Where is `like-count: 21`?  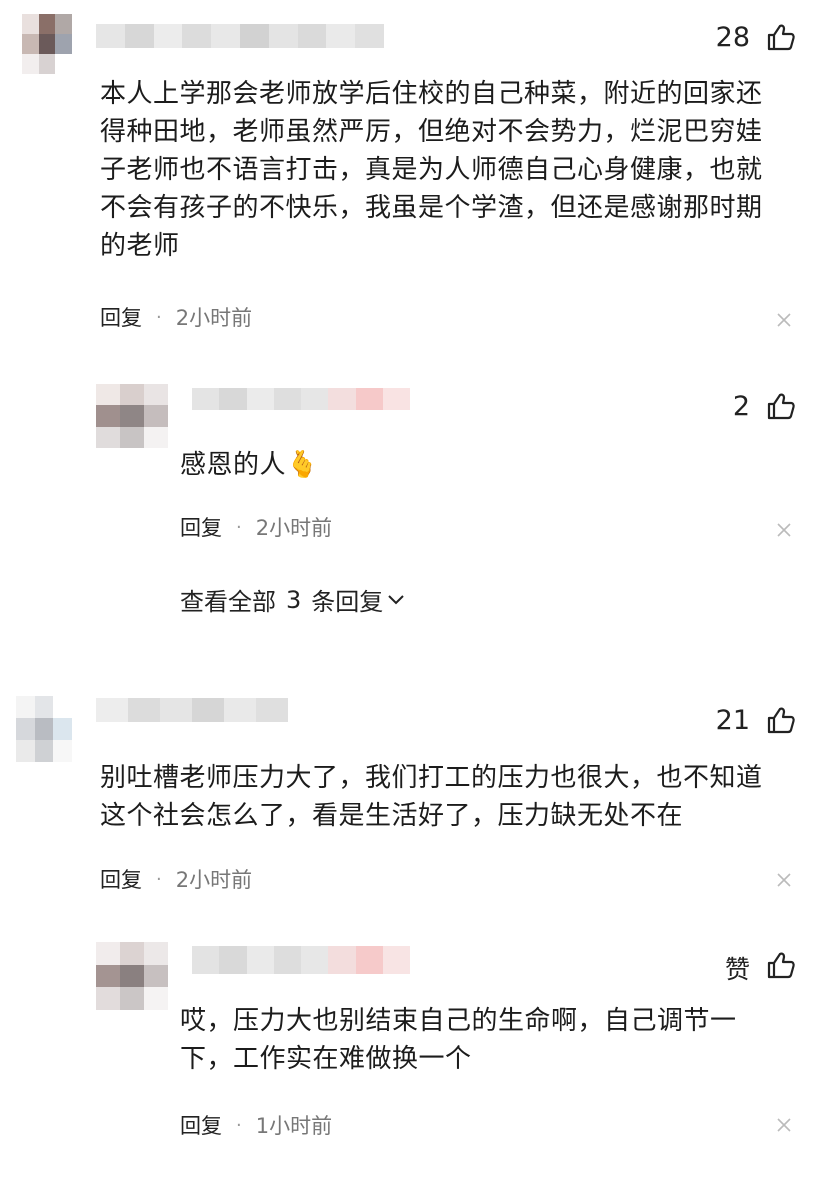 like-count: 21 is located at coordinates (732, 720).